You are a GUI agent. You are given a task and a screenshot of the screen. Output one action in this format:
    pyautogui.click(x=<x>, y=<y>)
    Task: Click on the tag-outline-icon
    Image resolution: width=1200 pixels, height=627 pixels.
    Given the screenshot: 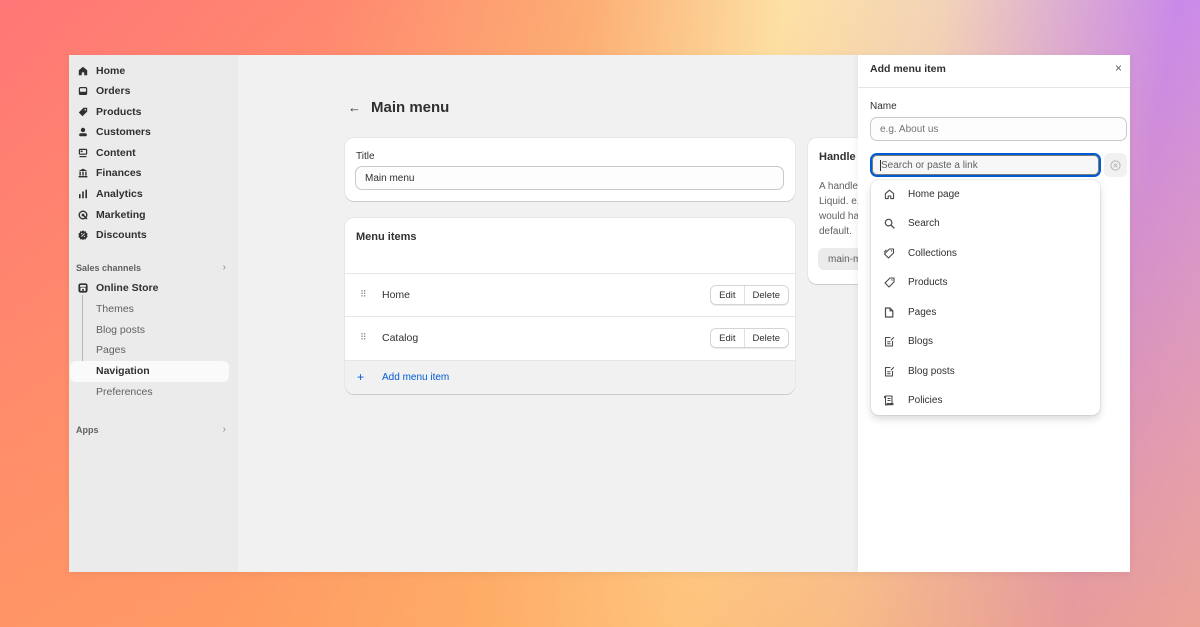 What is the action you would take?
    pyautogui.click(x=889, y=283)
    